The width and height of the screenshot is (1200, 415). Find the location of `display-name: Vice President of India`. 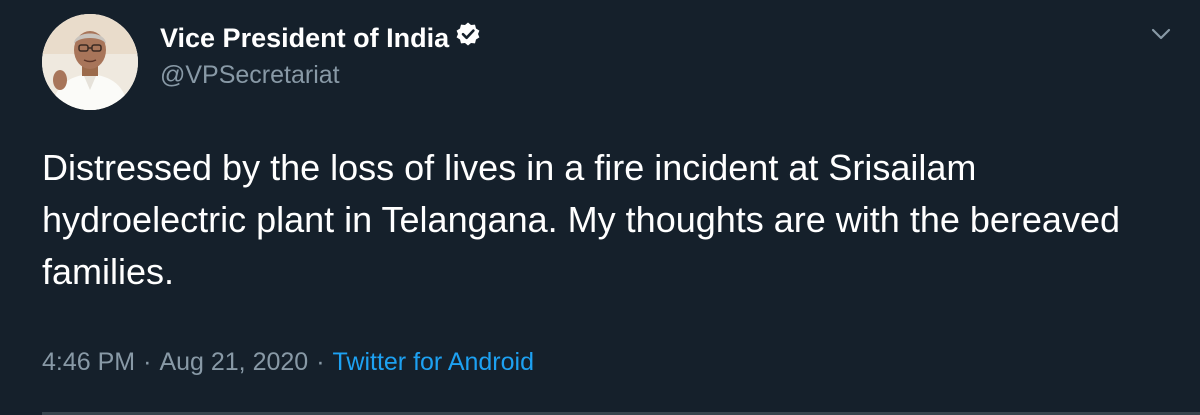

display-name: Vice President of India is located at coordinates (320, 38).